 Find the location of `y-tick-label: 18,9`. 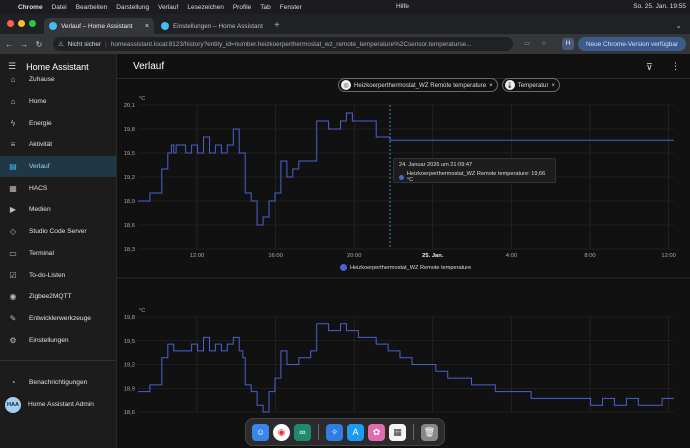

y-tick-label: 18,9 is located at coordinates (129, 202).